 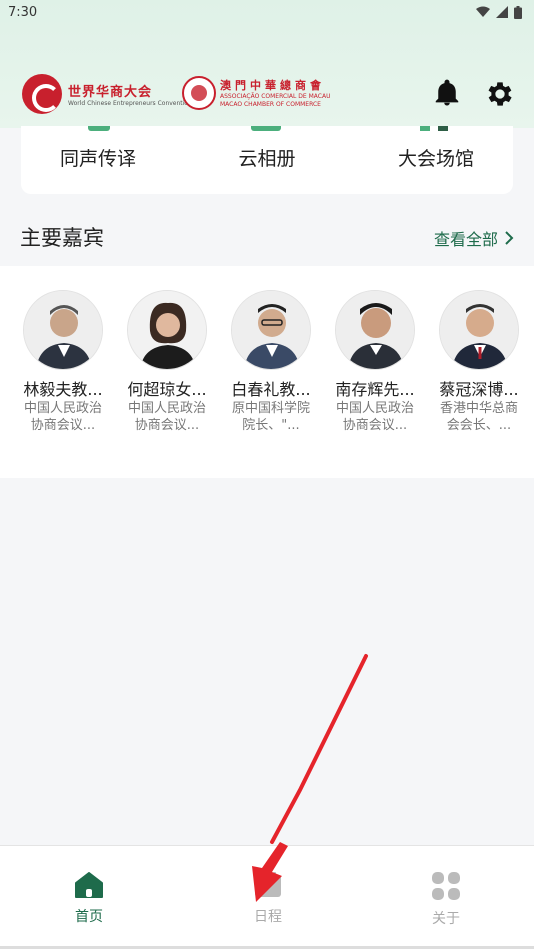 I want to click on menu-item-label: 同声传译, so click(x=97, y=159).